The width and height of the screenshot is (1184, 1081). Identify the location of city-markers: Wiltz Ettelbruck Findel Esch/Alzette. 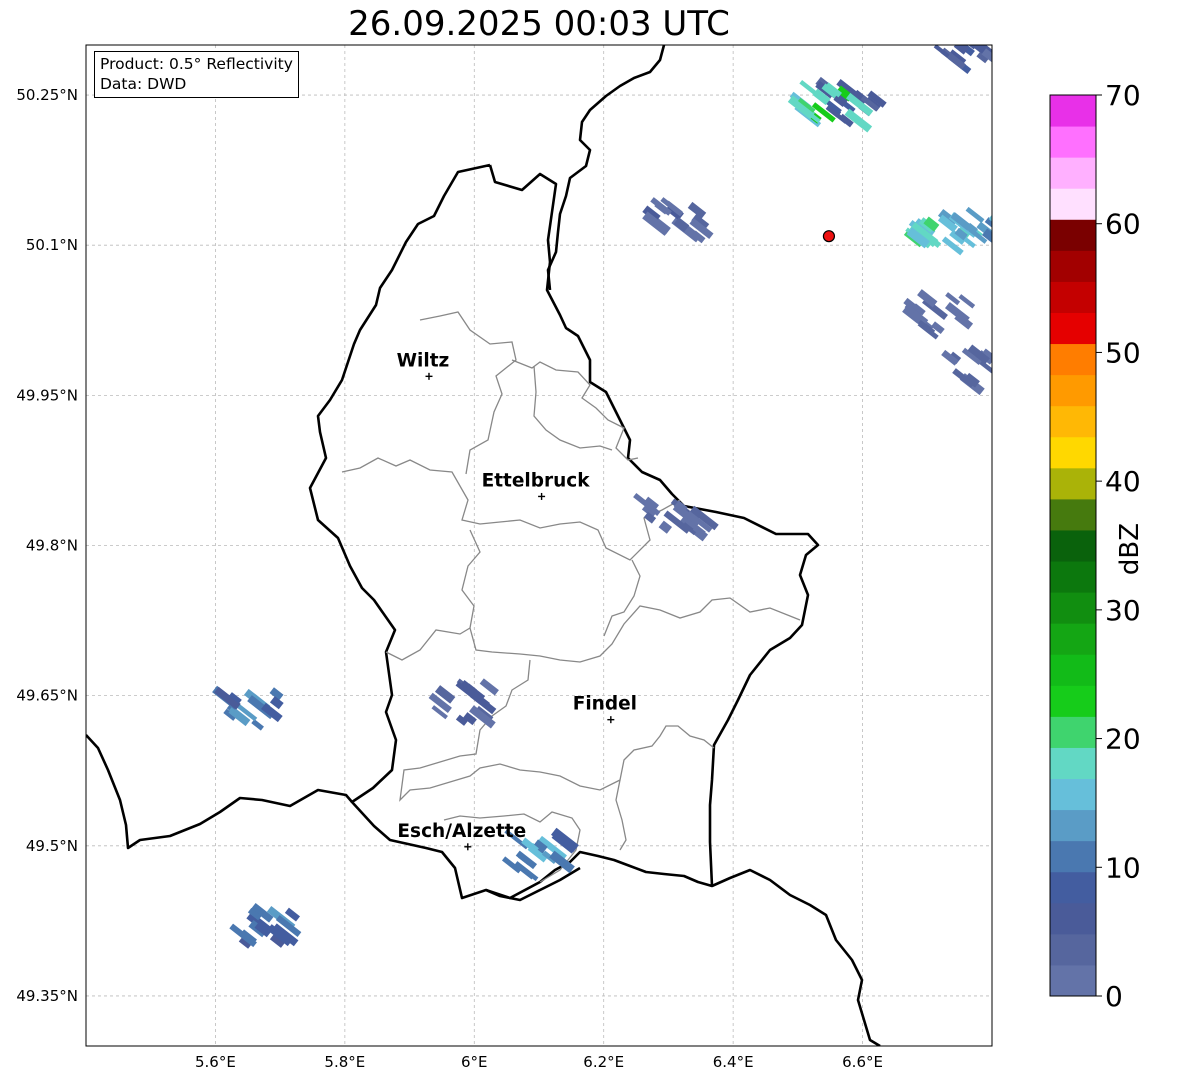
(517, 600).